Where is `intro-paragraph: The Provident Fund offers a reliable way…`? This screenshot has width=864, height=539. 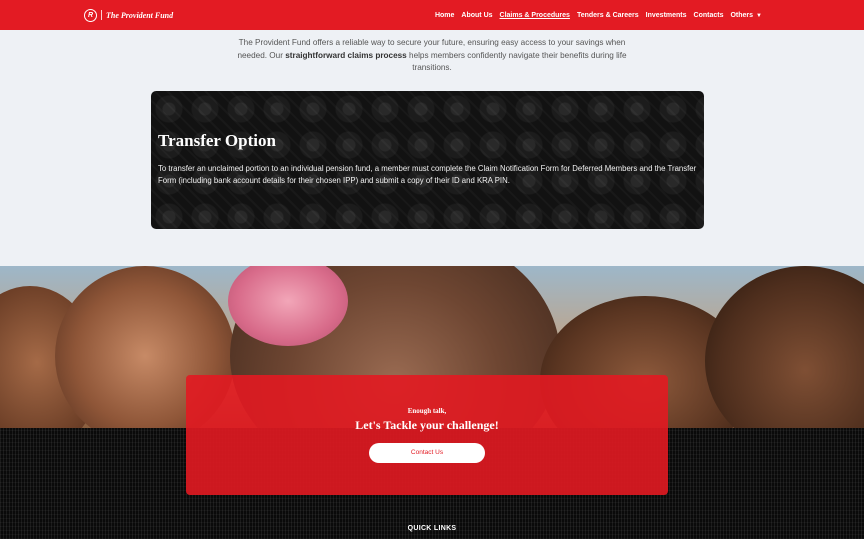
intro-paragraph: The Provident Fund offers a reliable way… is located at coordinates (432, 56).